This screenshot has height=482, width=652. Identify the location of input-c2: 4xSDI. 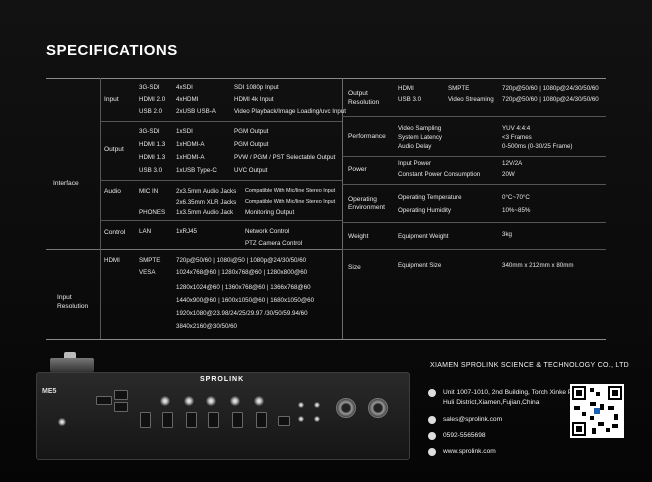
(184, 87).